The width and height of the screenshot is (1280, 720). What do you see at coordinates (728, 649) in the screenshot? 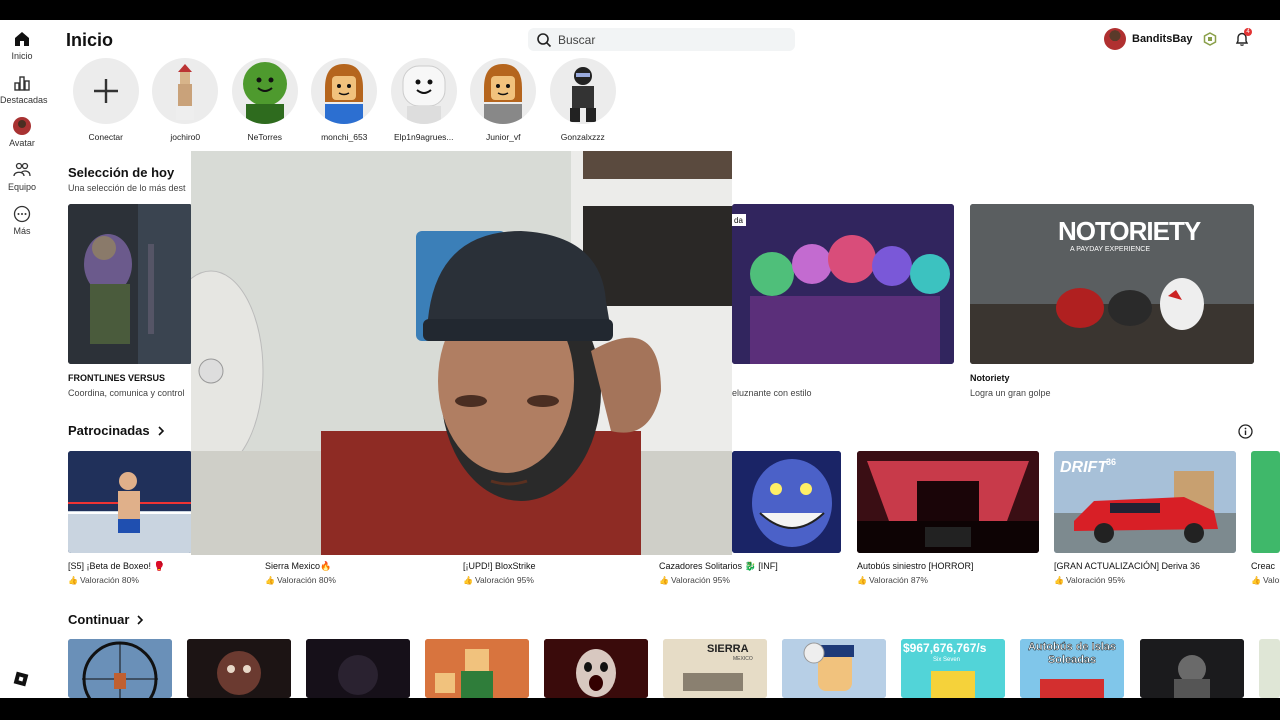
I see `tile-art-title: SIERRA` at bounding box center [728, 649].